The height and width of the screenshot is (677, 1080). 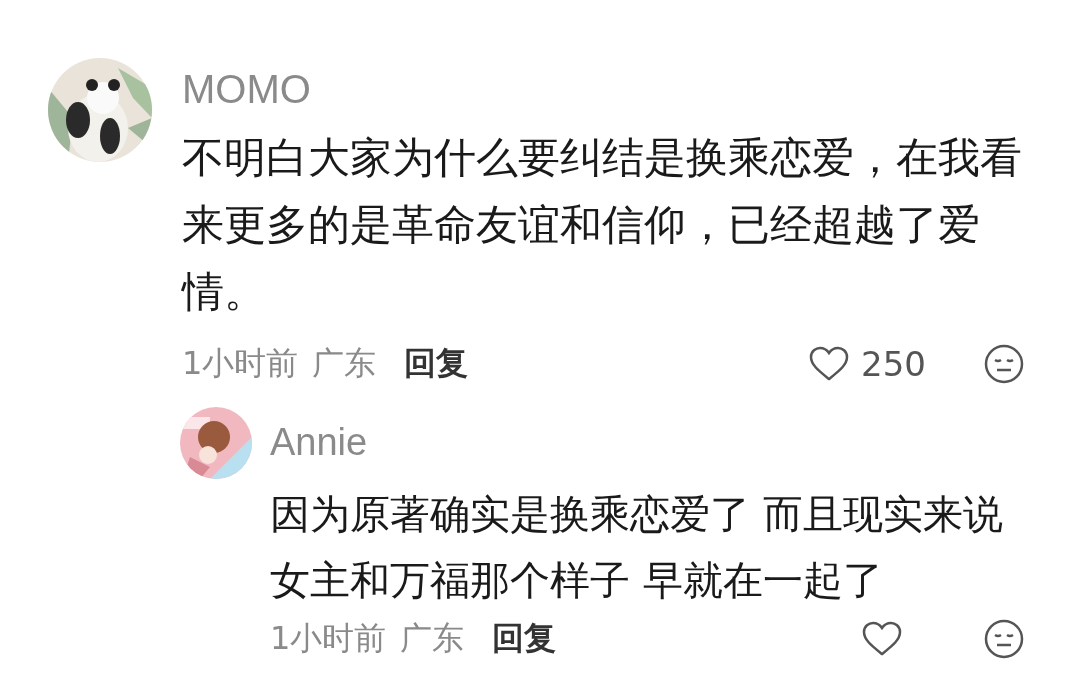 What do you see at coordinates (893, 364) in the screenshot?
I see `like-count: 250` at bounding box center [893, 364].